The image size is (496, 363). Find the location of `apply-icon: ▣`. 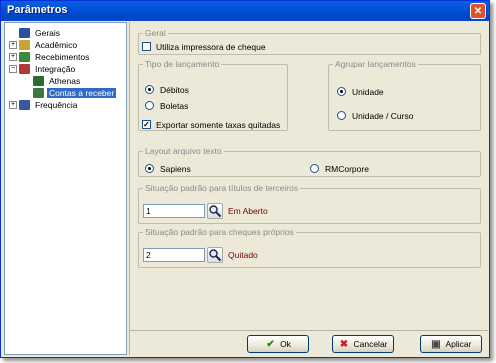

apply-icon: ▣ is located at coordinates (436, 344).